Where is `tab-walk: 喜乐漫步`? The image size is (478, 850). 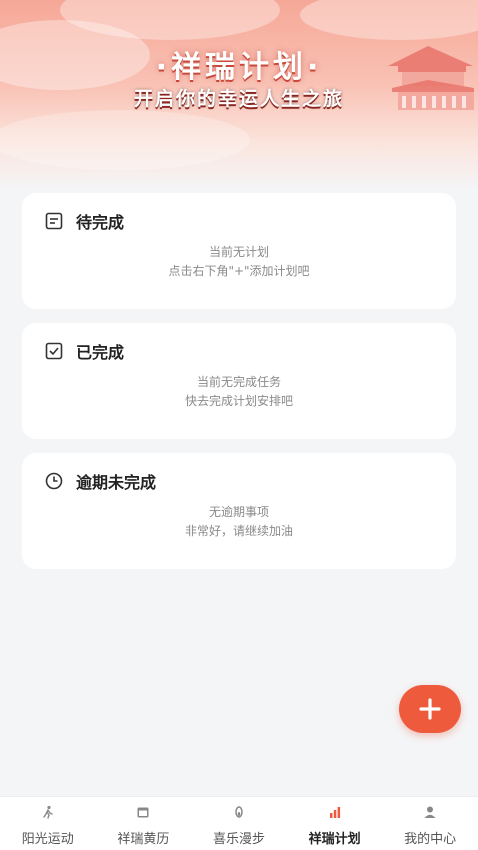 tab-walk: 喜乐漫步 is located at coordinates (239, 823).